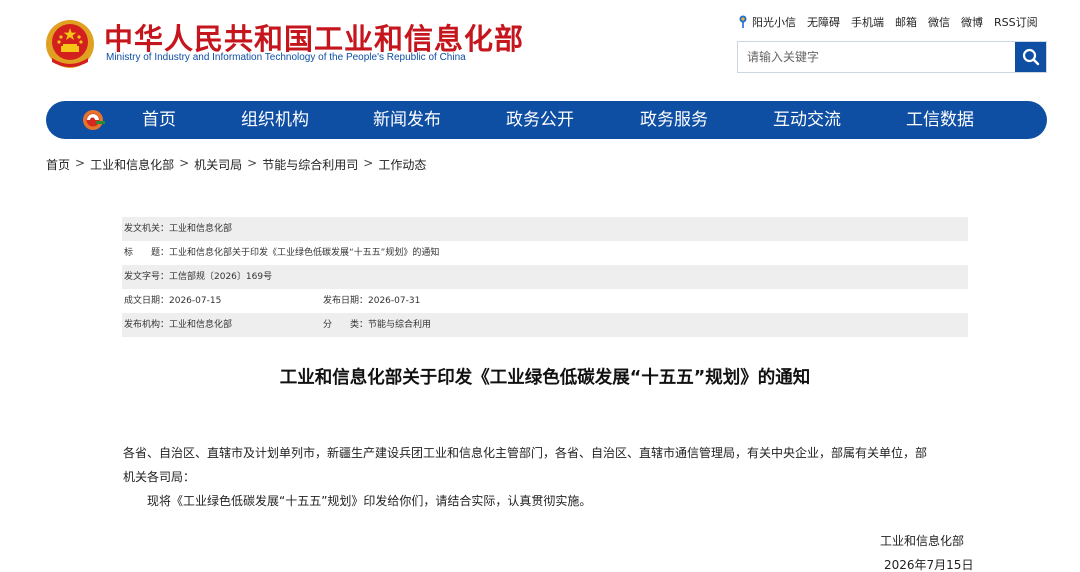  Describe the element at coordinates (70, 44) in the screenshot. I see `national-emblem-icon` at that location.